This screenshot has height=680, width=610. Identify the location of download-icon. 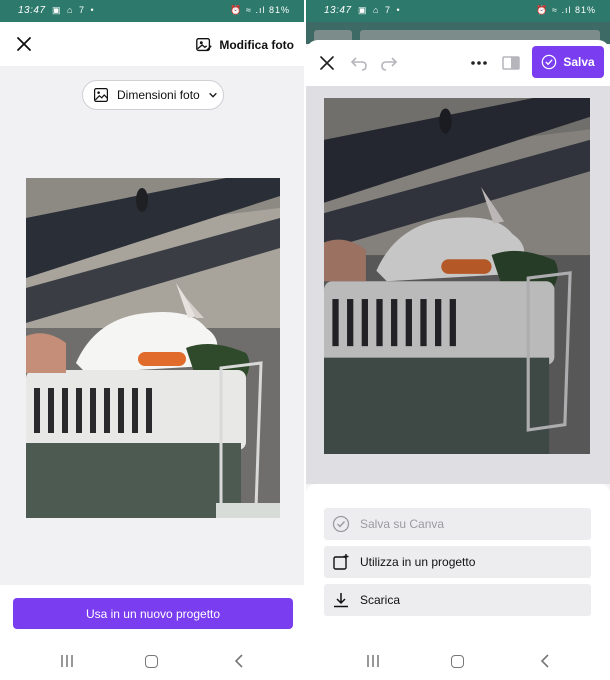
(341, 600).